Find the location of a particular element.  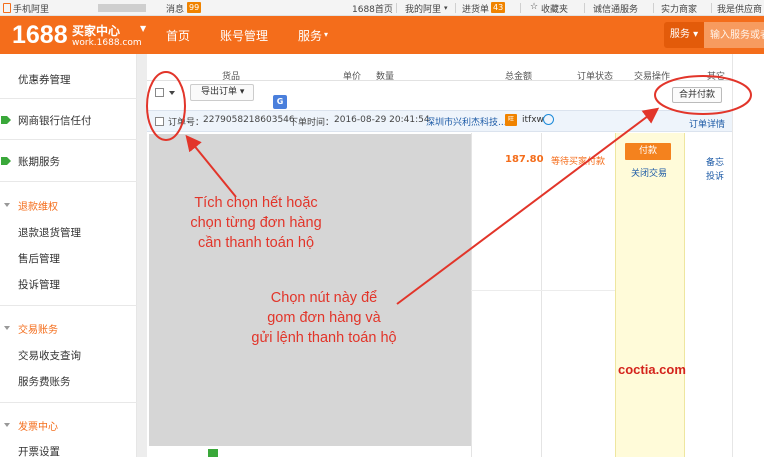

export-orders-button: 导出订单 ▾ is located at coordinates (222, 92).